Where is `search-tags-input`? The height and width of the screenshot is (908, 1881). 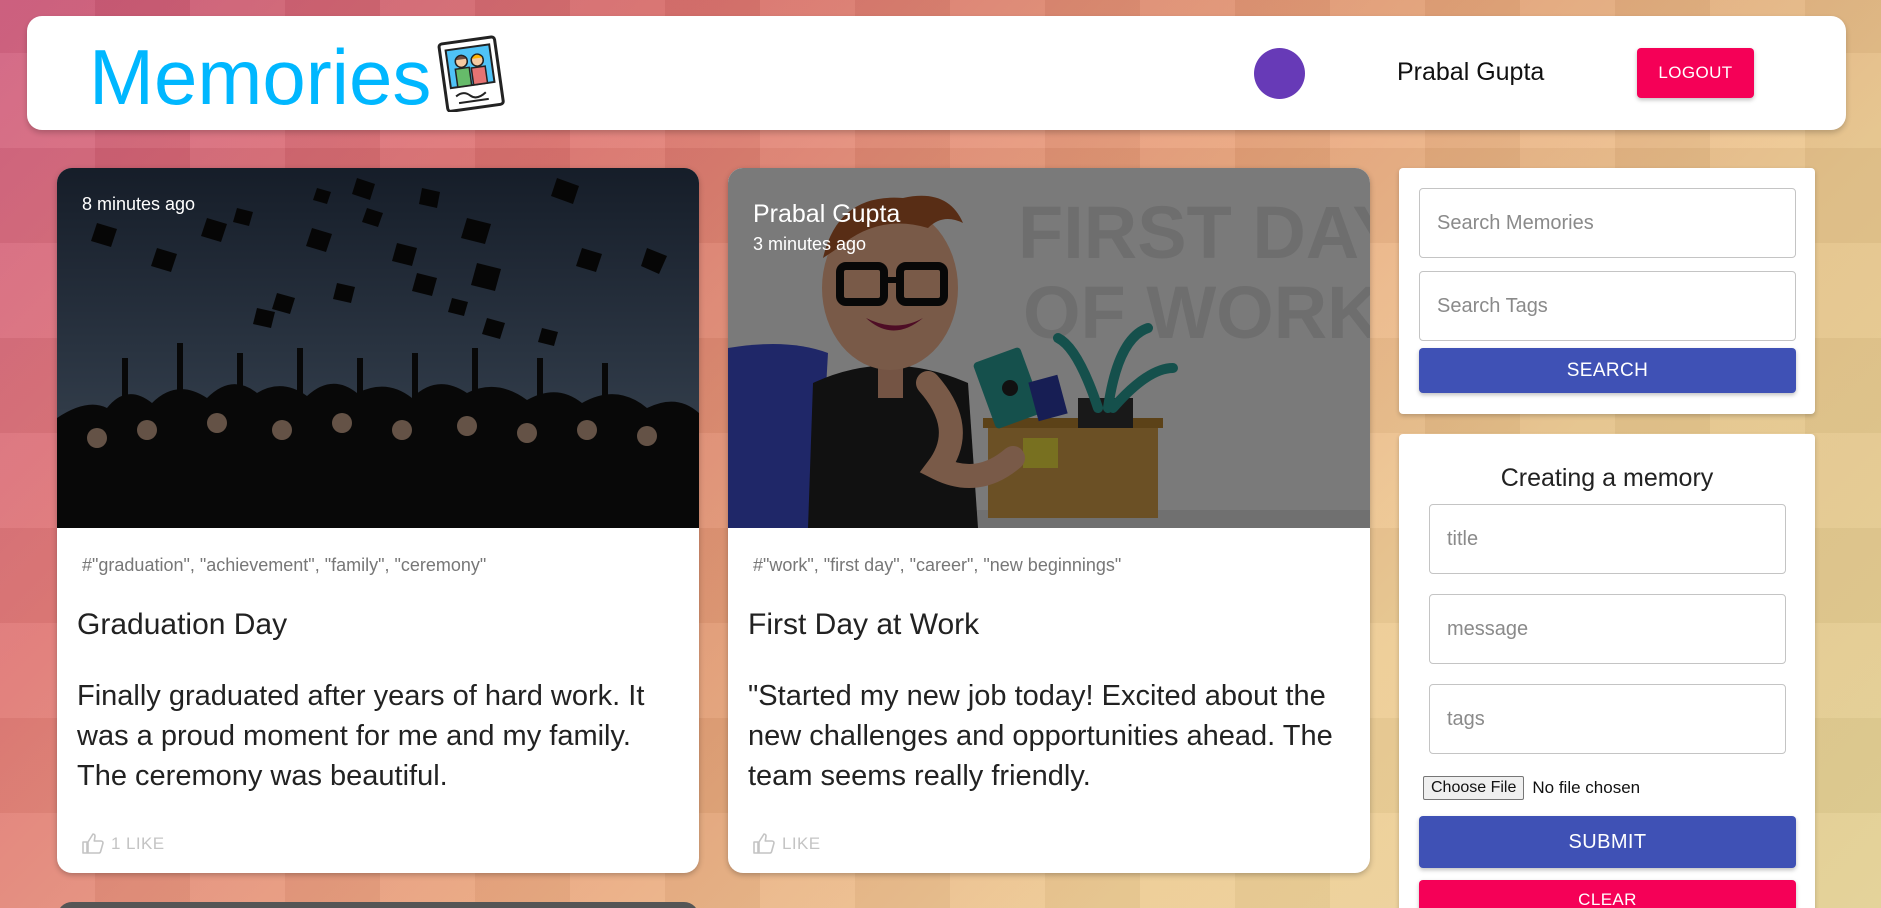
search-tags-input is located at coordinates (1607, 306).